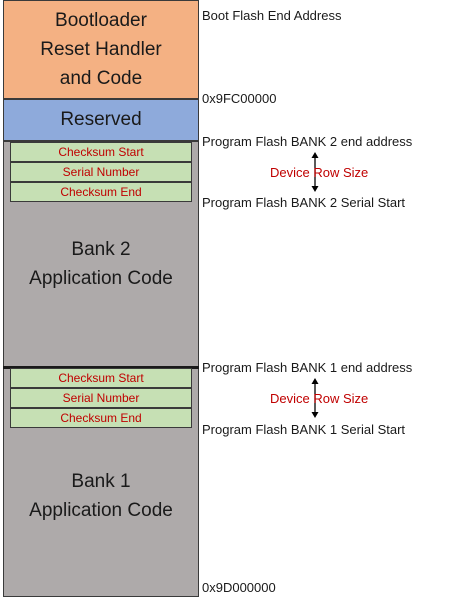 This screenshot has width=449, height=600. I want to click on bank1-label-line-2: Application Code, so click(101, 510).